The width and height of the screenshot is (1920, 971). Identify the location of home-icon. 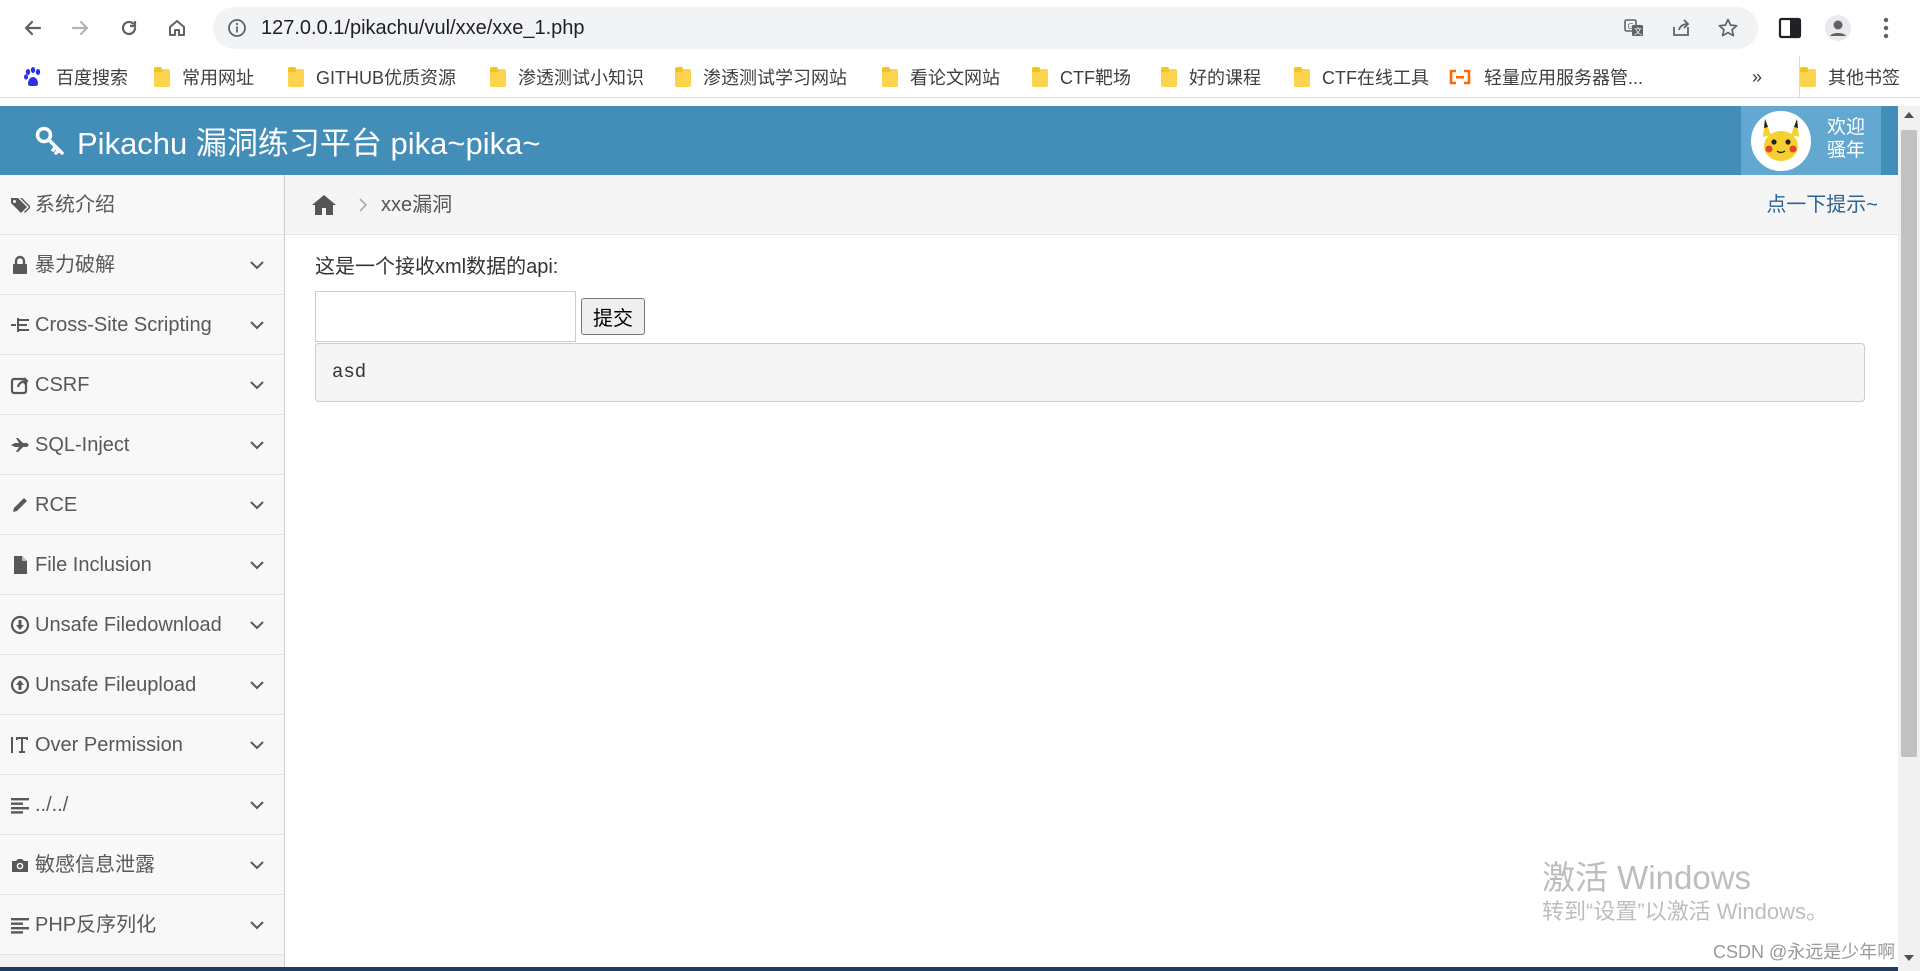
(324, 205).